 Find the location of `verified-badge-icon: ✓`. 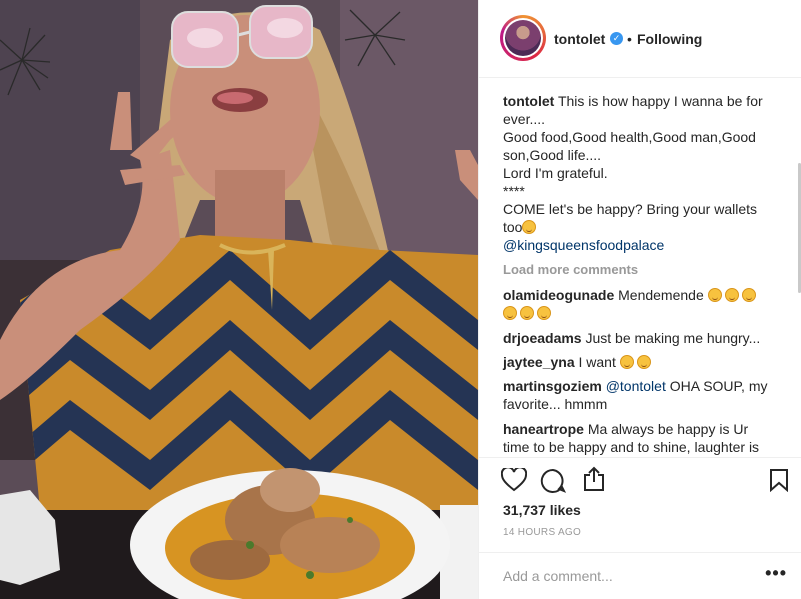

verified-badge-icon: ✓ is located at coordinates (616, 38).